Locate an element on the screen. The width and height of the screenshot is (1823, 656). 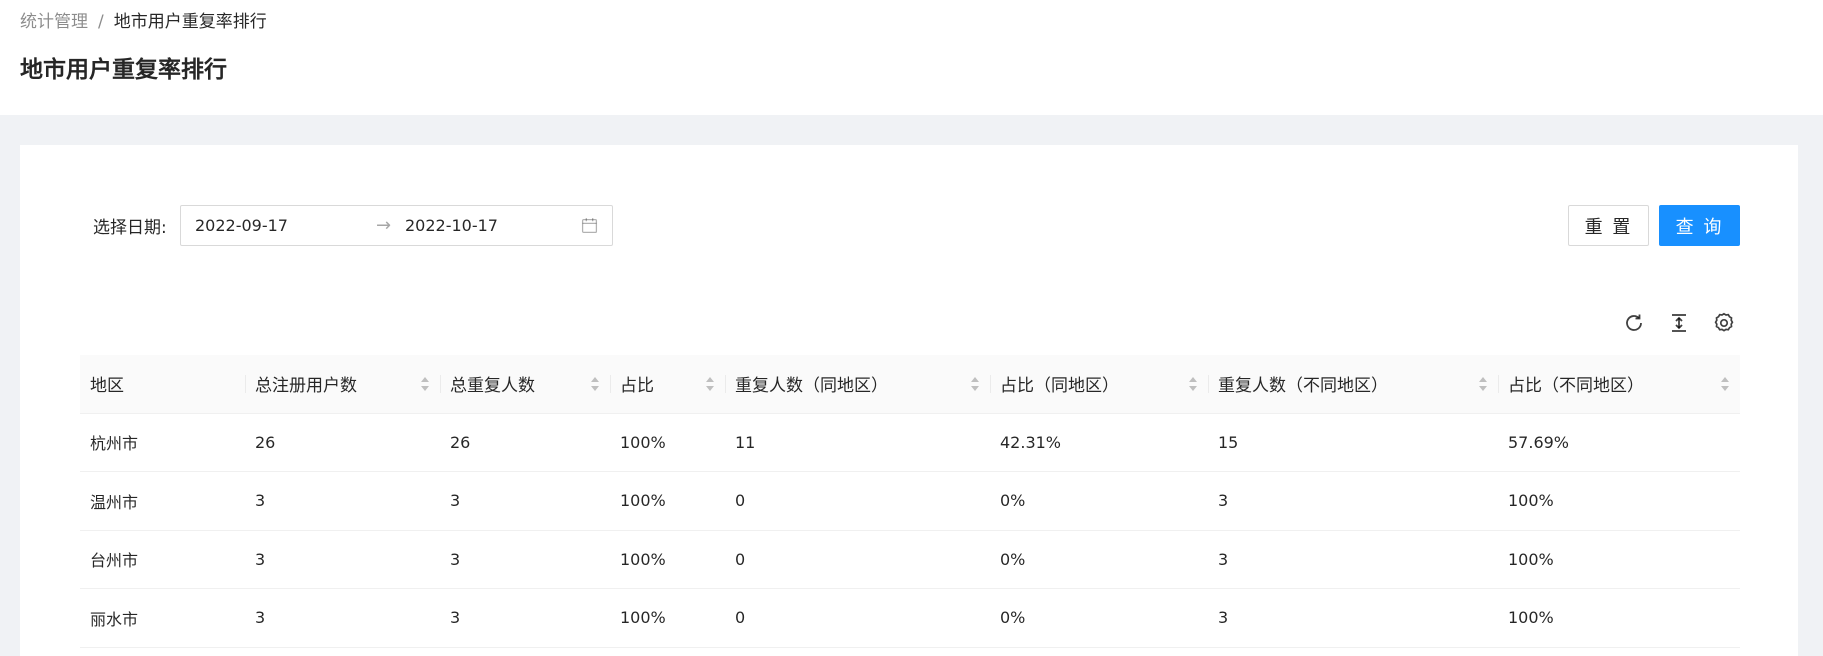
setting-icon is located at coordinates (1724, 323).